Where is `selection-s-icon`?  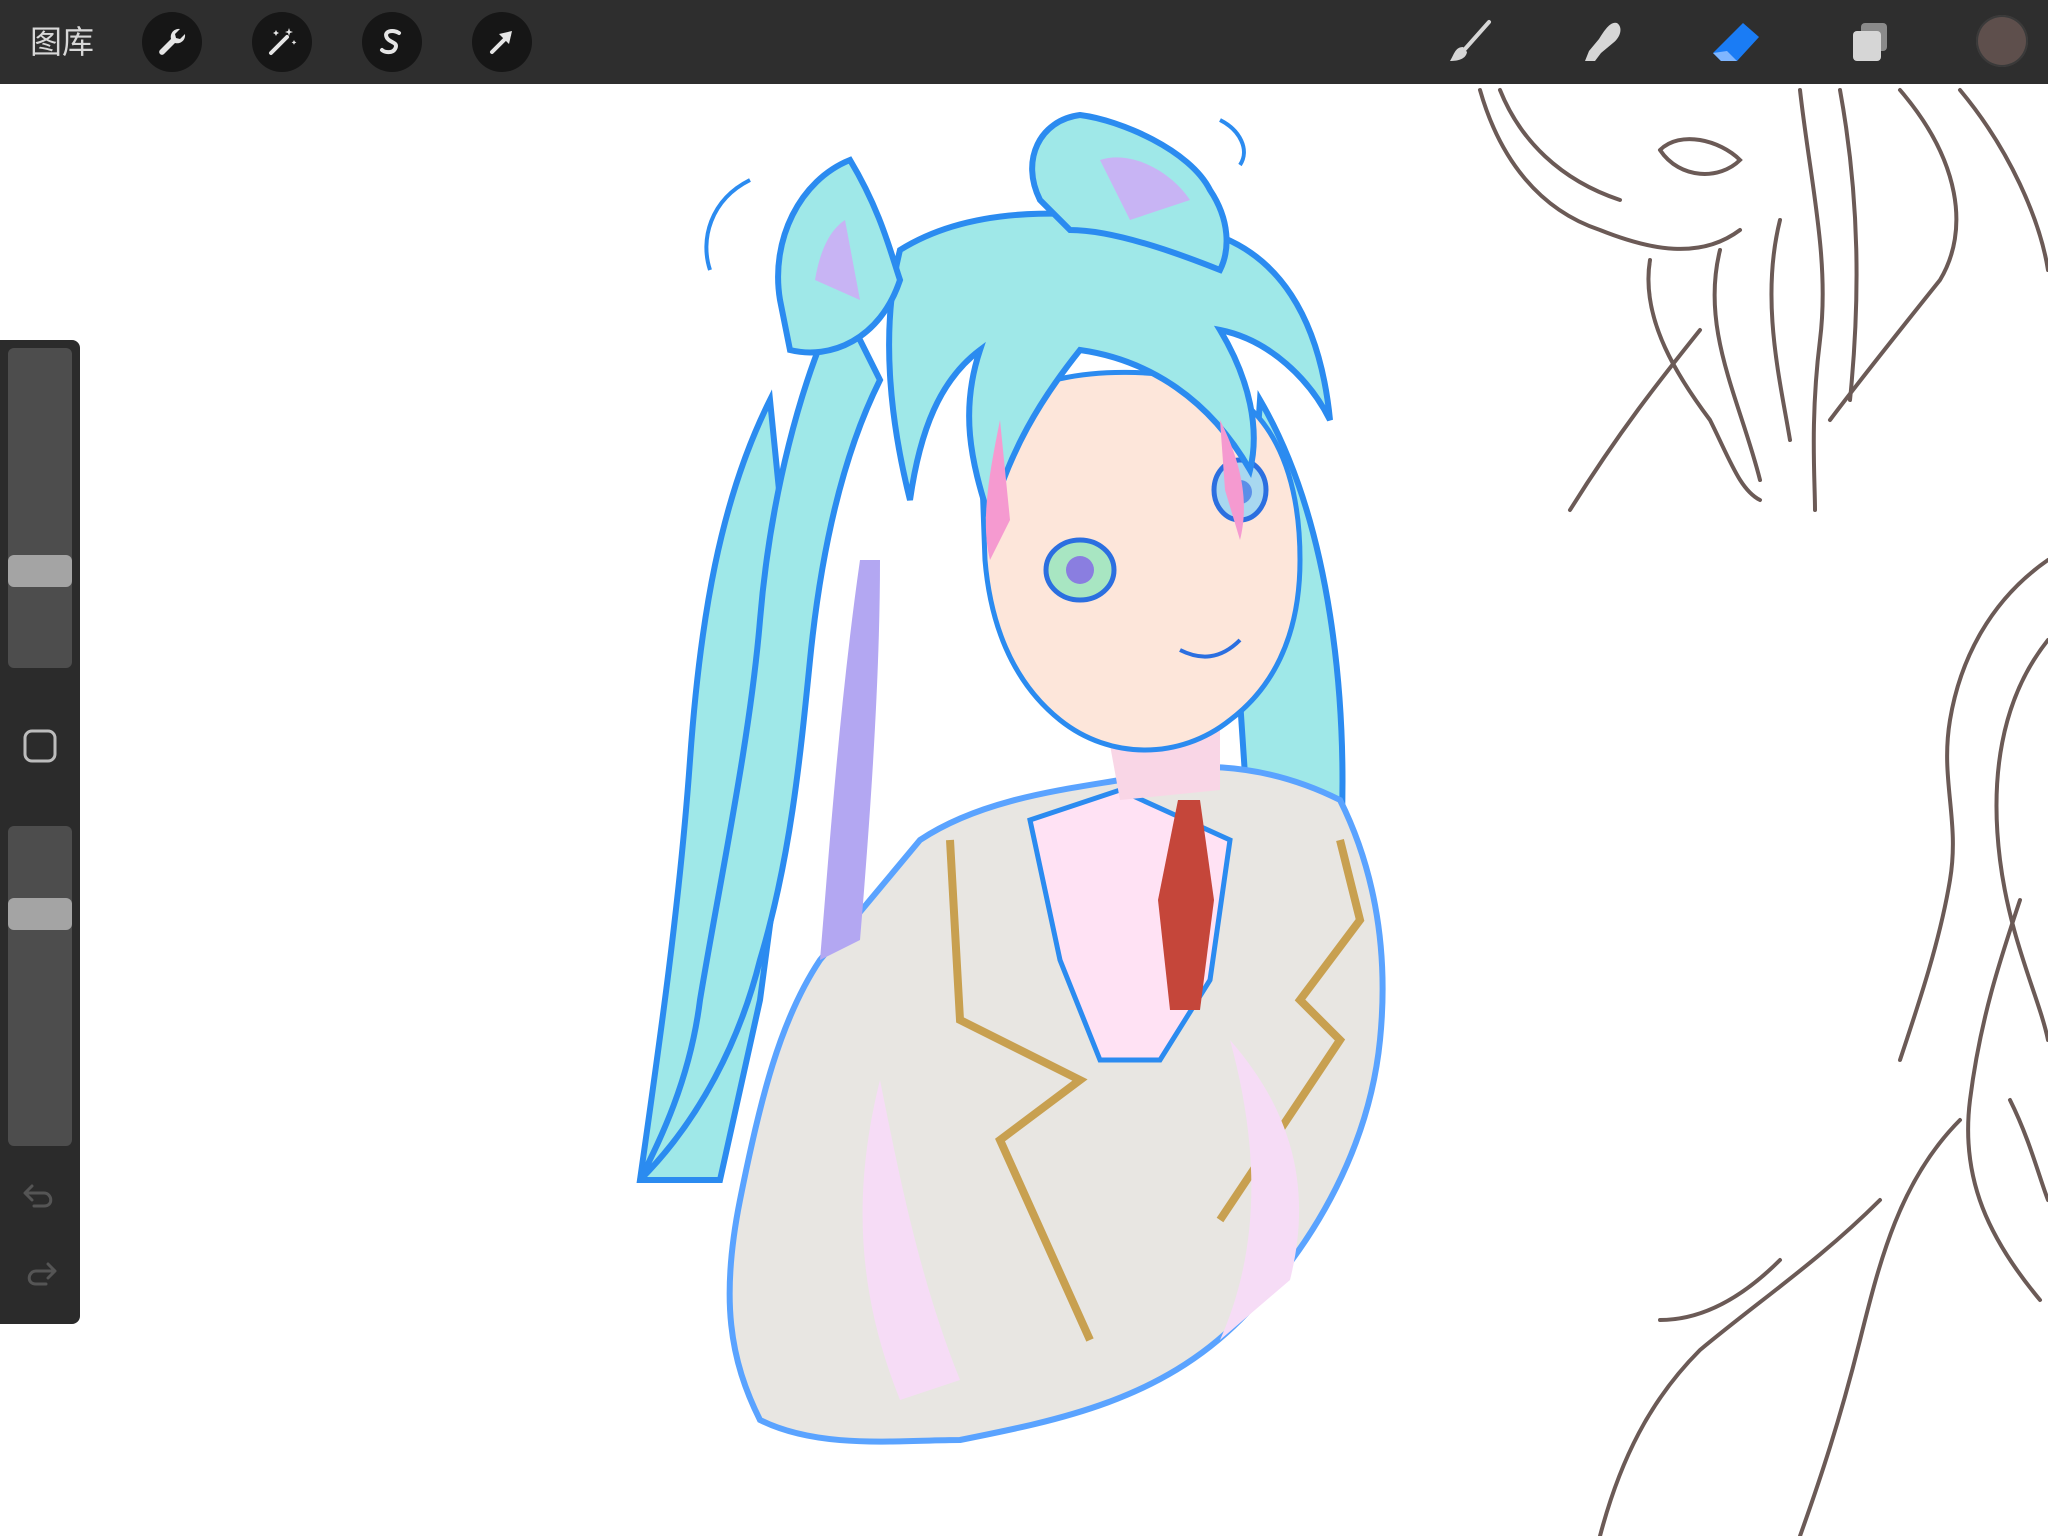
selection-s-icon is located at coordinates (390, 41).